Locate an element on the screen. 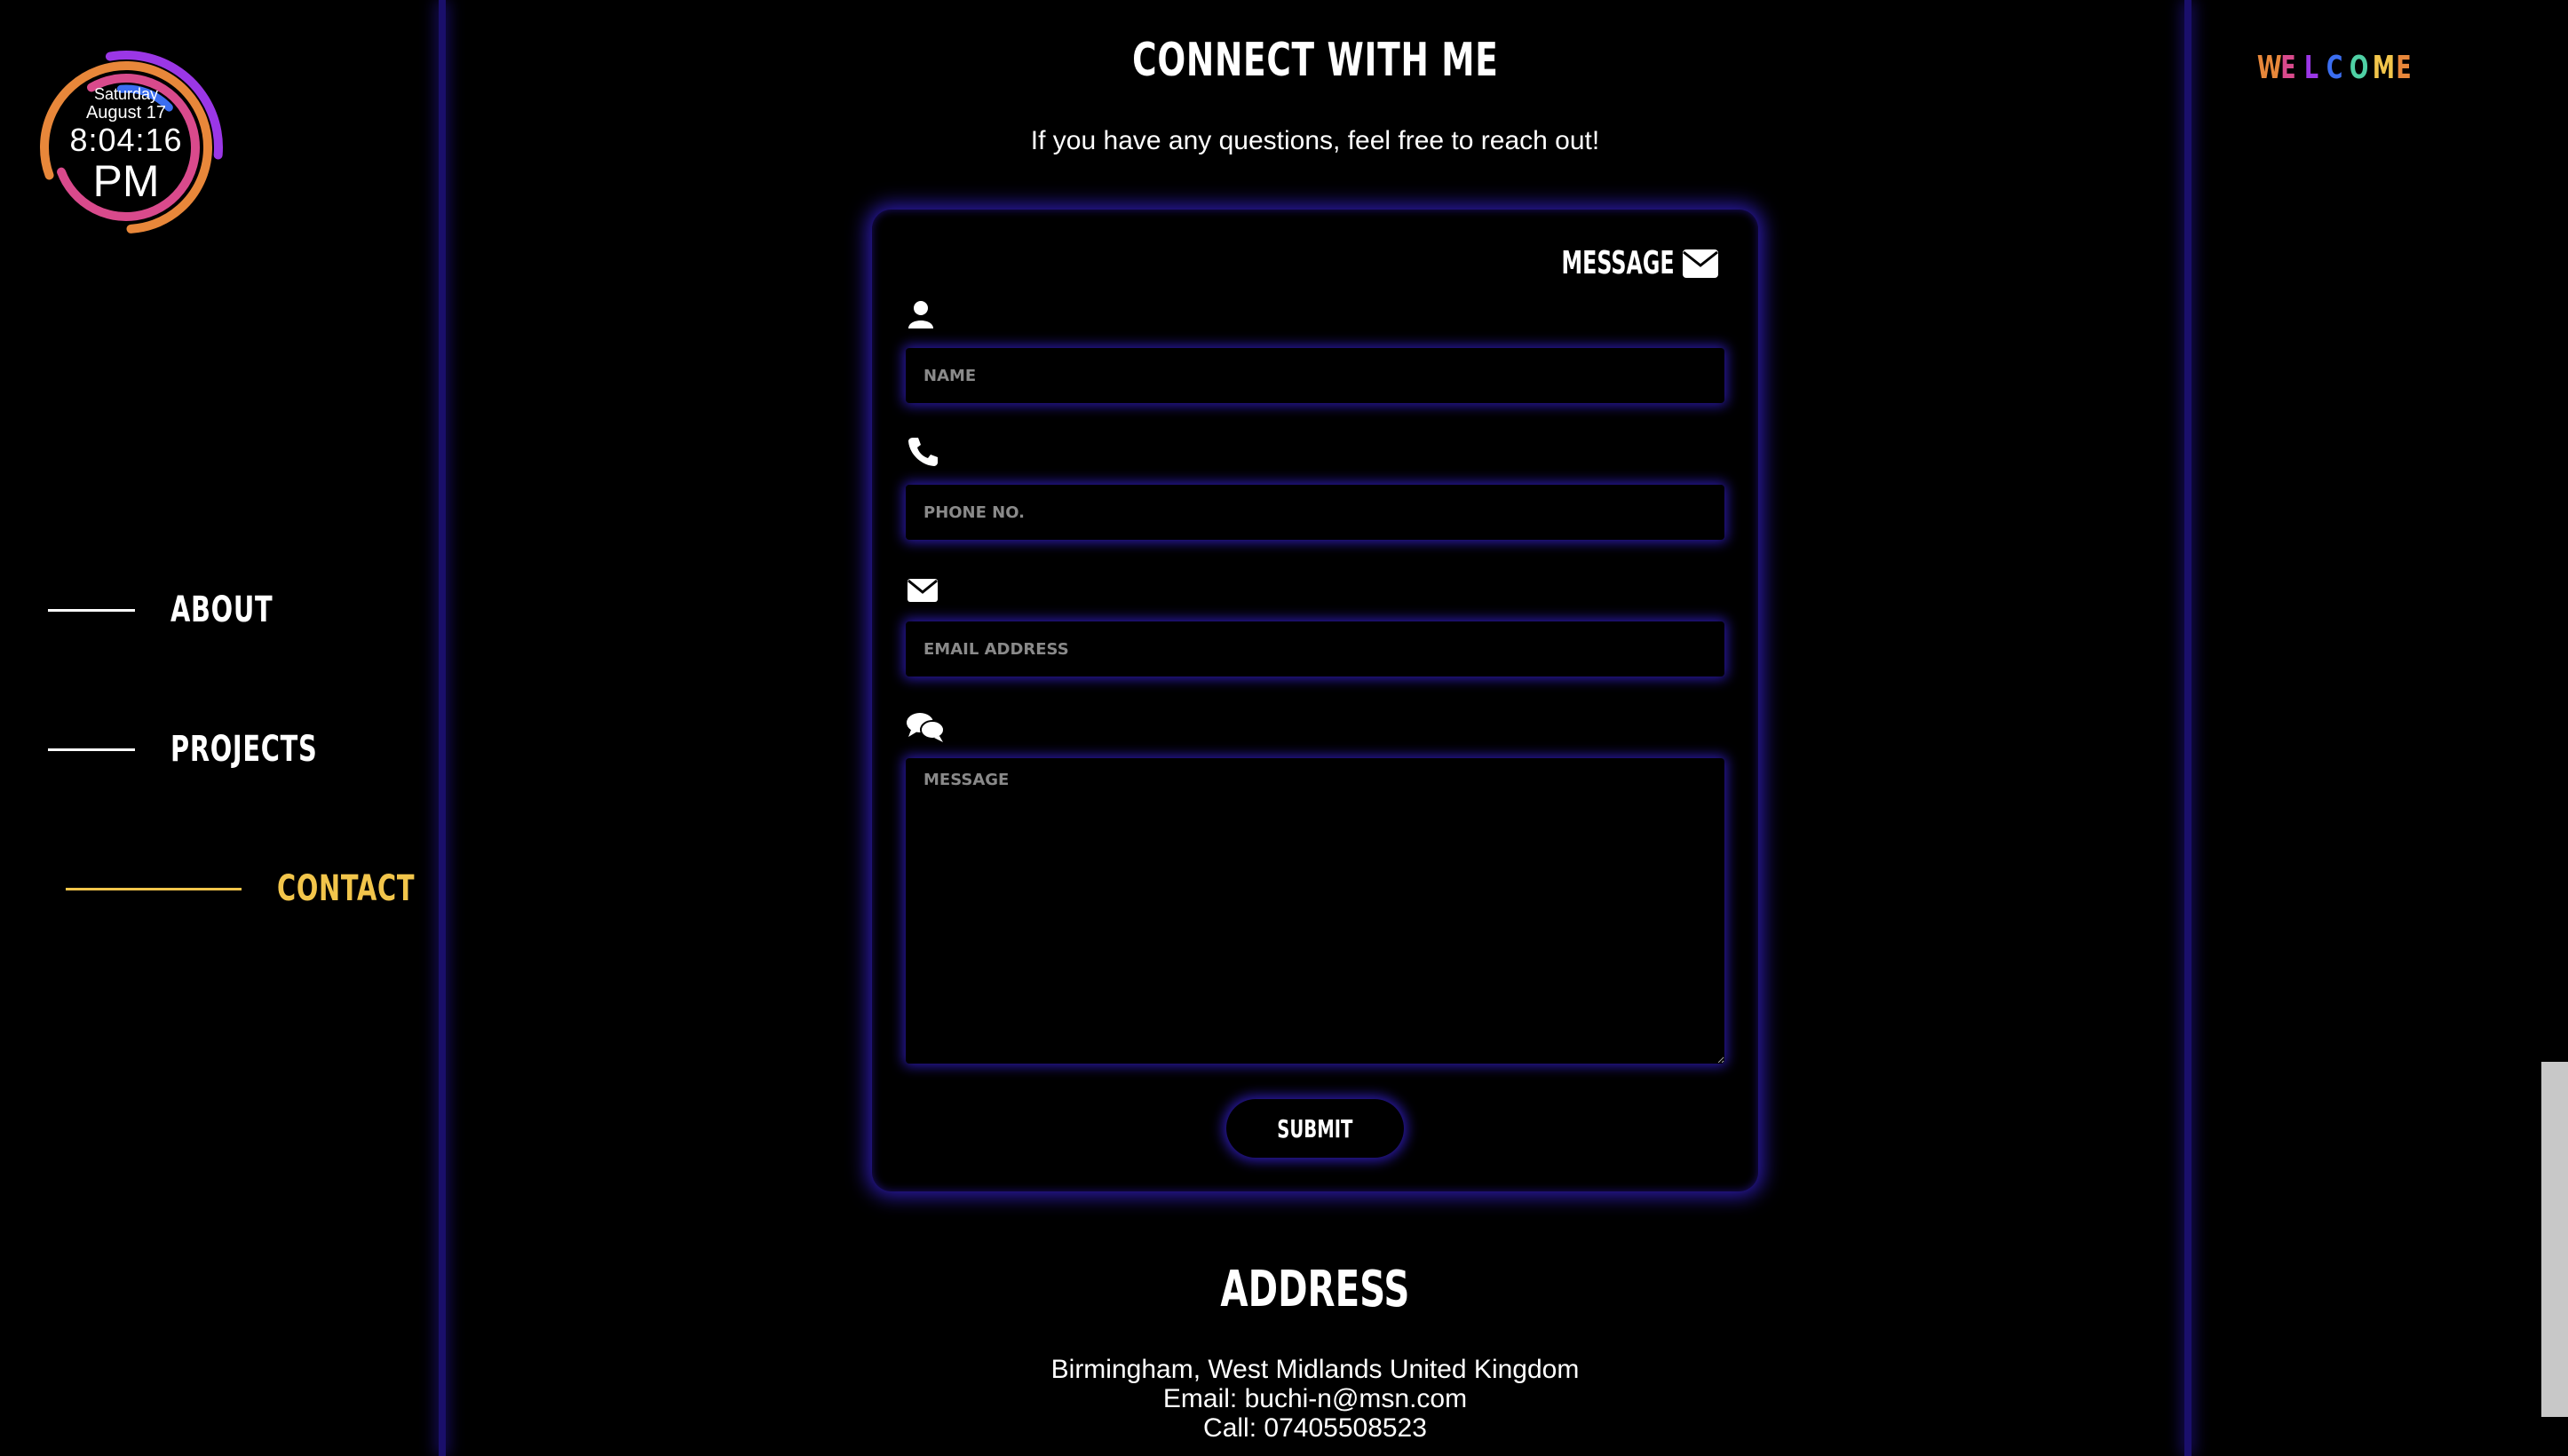 Image resolution: width=2568 pixels, height=1456 pixels. clock-day: Saturday is located at coordinates (126, 94).